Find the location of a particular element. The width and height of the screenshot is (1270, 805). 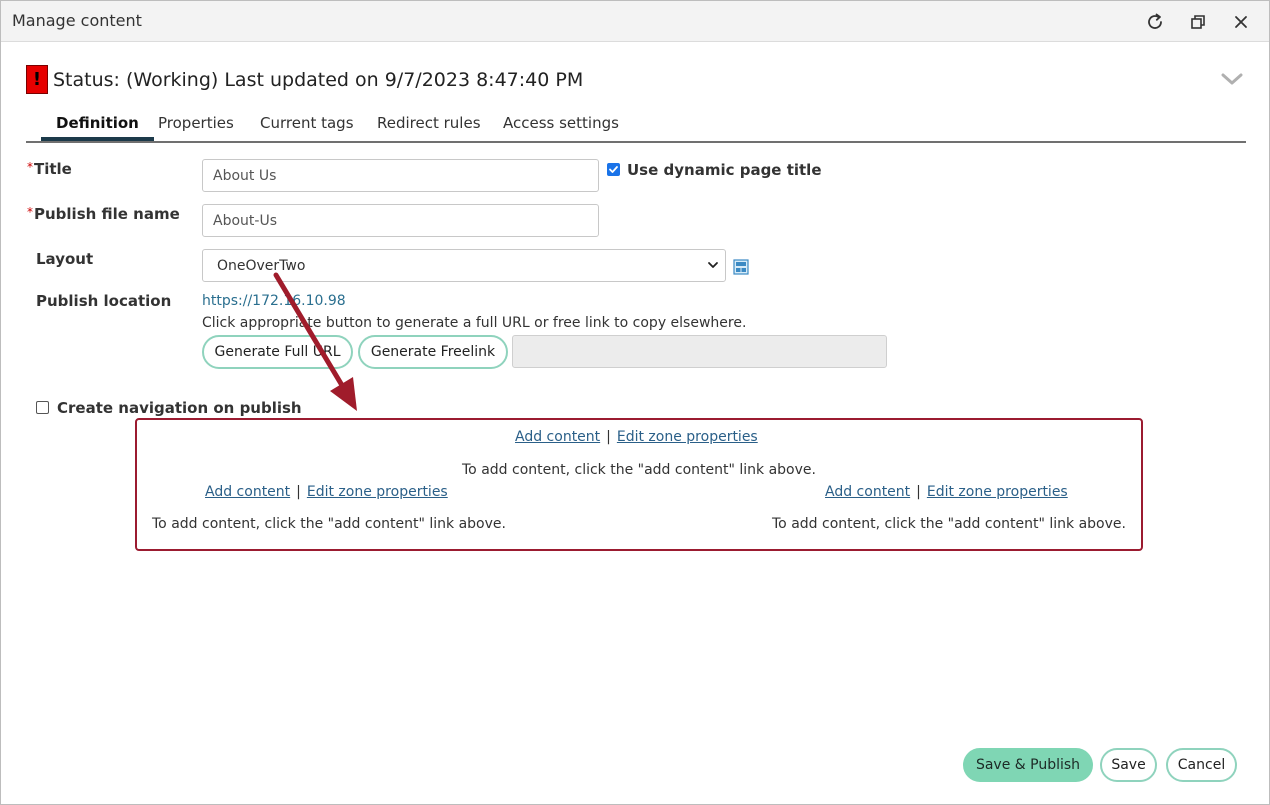

tab-current-tags: Current tags is located at coordinates (307, 127).